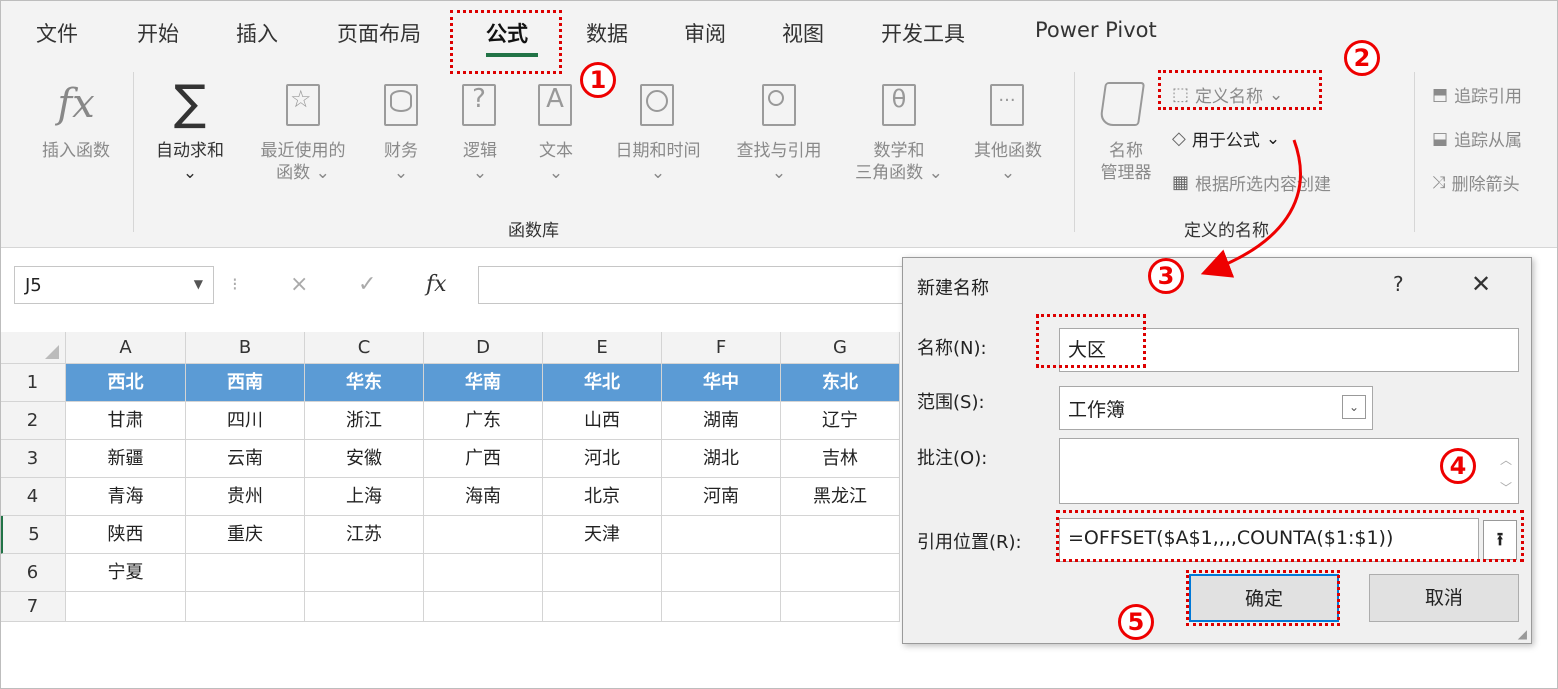 This screenshot has height=689, width=1558. What do you see at coordinates (803, 33) in the screenshot?
I see `tab-view: 视图` at bounding box center [803, 33].